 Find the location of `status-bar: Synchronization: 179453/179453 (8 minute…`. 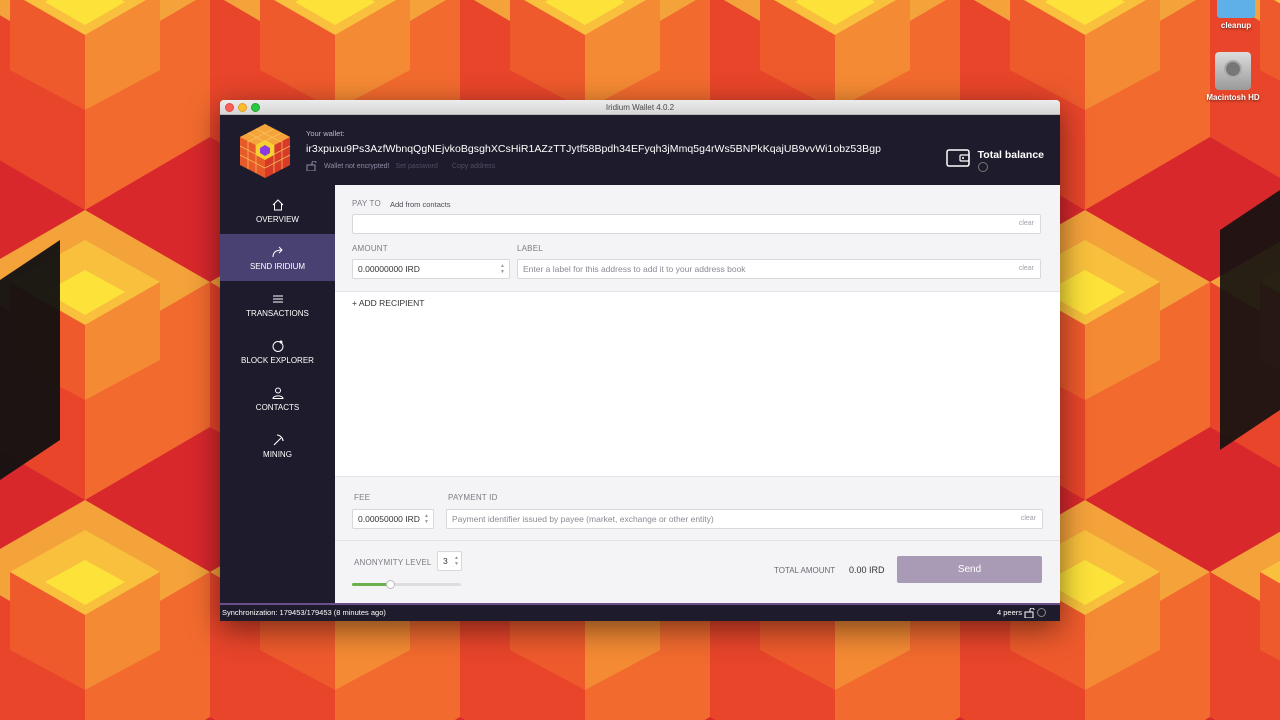

status-bar: Synchronization: 179453/179453 (8 minute… is located at coordinates (640, 612).